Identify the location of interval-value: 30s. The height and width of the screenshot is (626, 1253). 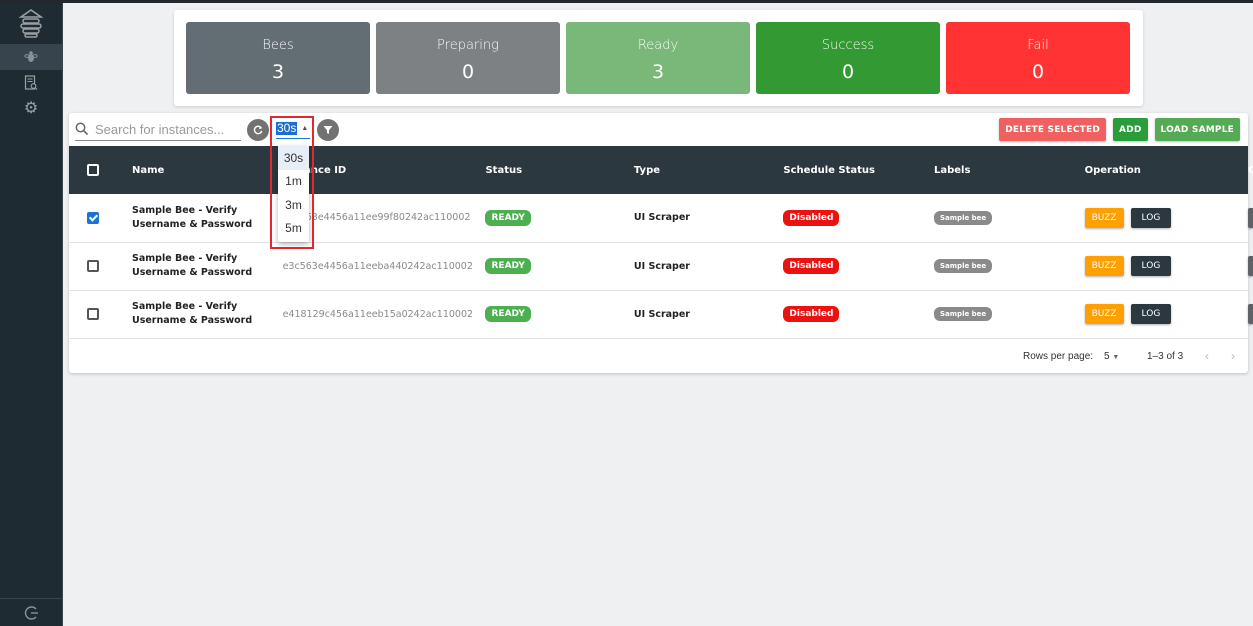
(287, 128).